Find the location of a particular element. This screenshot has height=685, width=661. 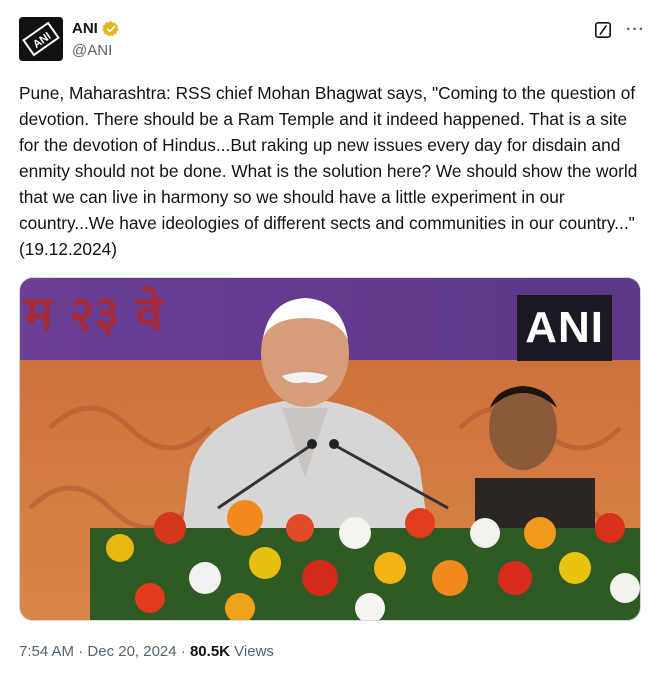

views-label: Views is located at coordinates (252, 651).